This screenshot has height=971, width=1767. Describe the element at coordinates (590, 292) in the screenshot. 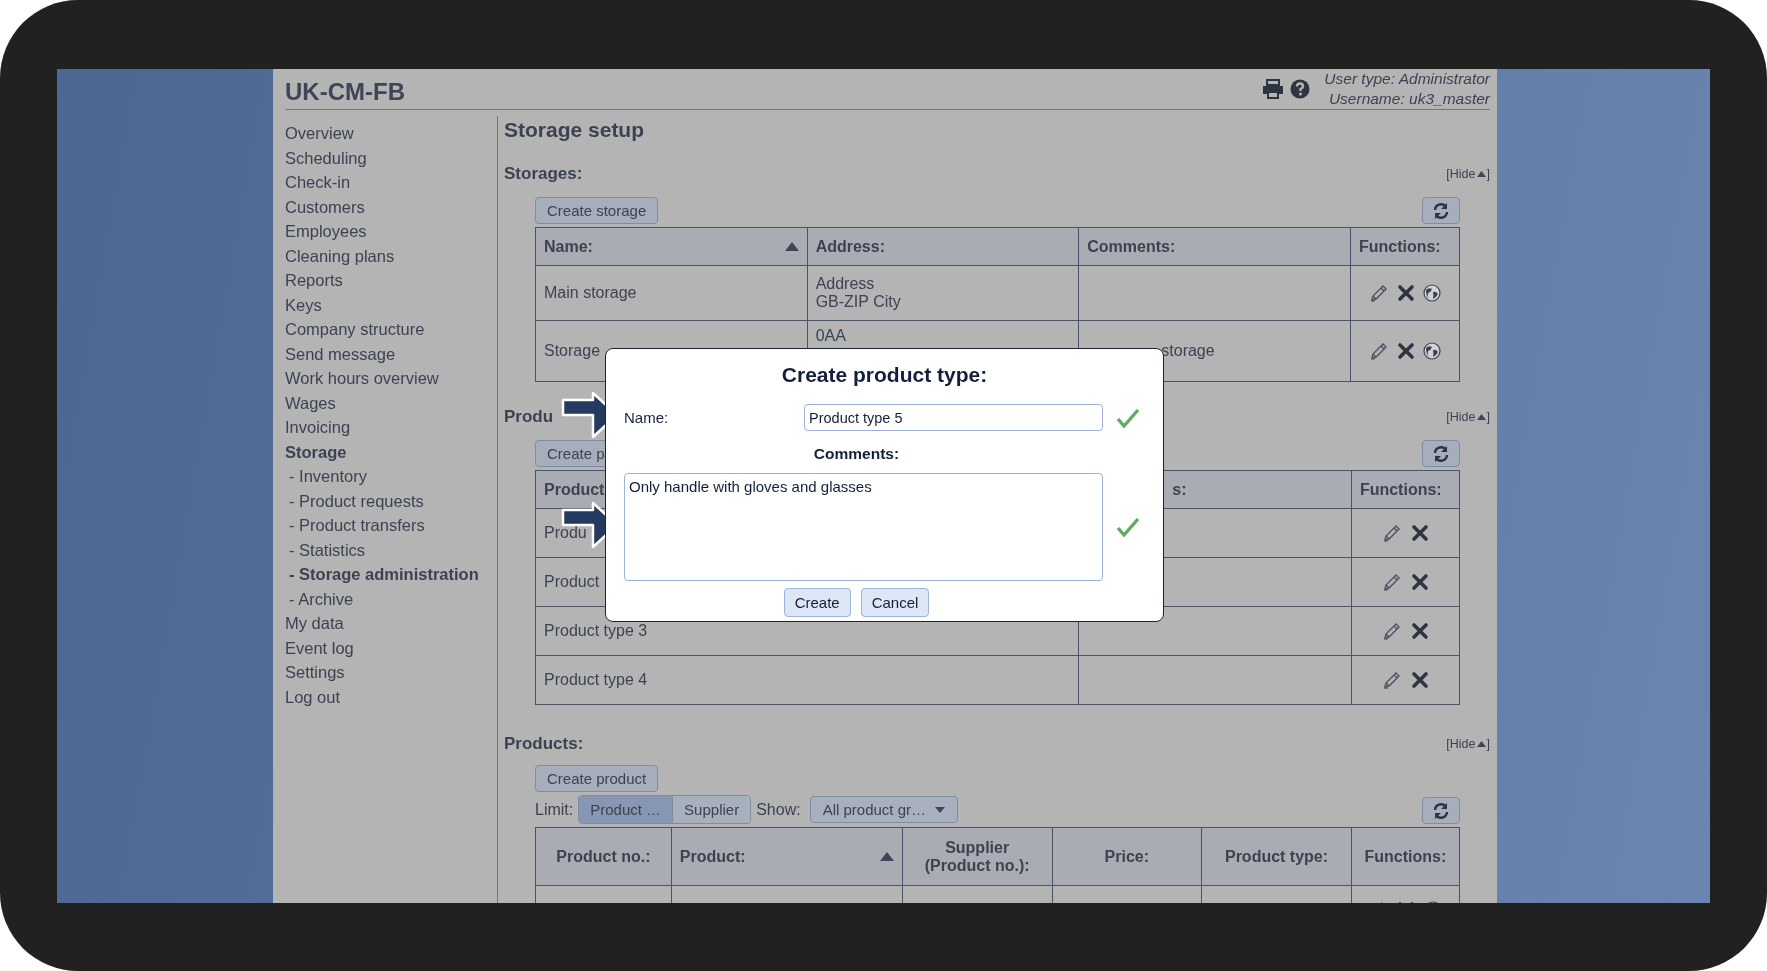

I see `table-cell: Main storage` at that location.